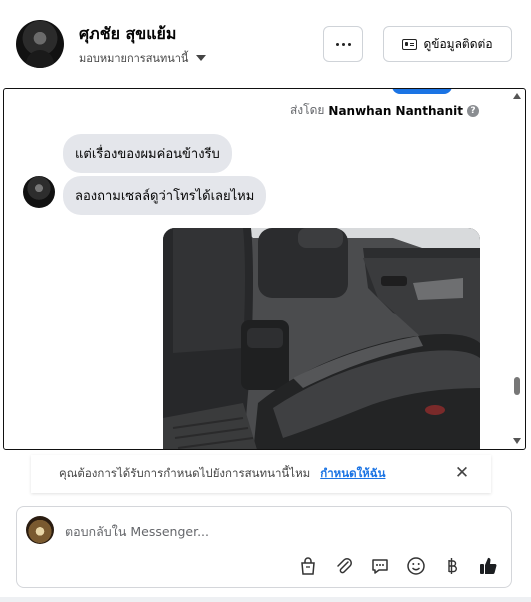 The width and height of the screenshot is (531, 602). Describe the element at coordinates (352, 474) in the screenshot. I see `assign-to-me-link: กำหนดให้ฉัน` at that location.